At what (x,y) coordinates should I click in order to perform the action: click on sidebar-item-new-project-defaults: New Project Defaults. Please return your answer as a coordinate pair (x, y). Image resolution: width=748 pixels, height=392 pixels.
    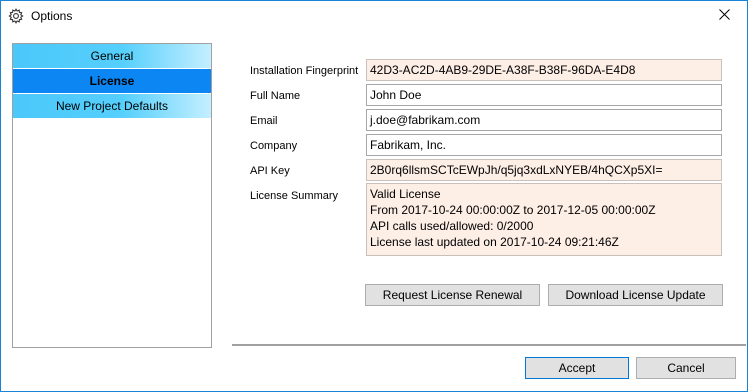
    Looking at the image, I should click on (112, 106).